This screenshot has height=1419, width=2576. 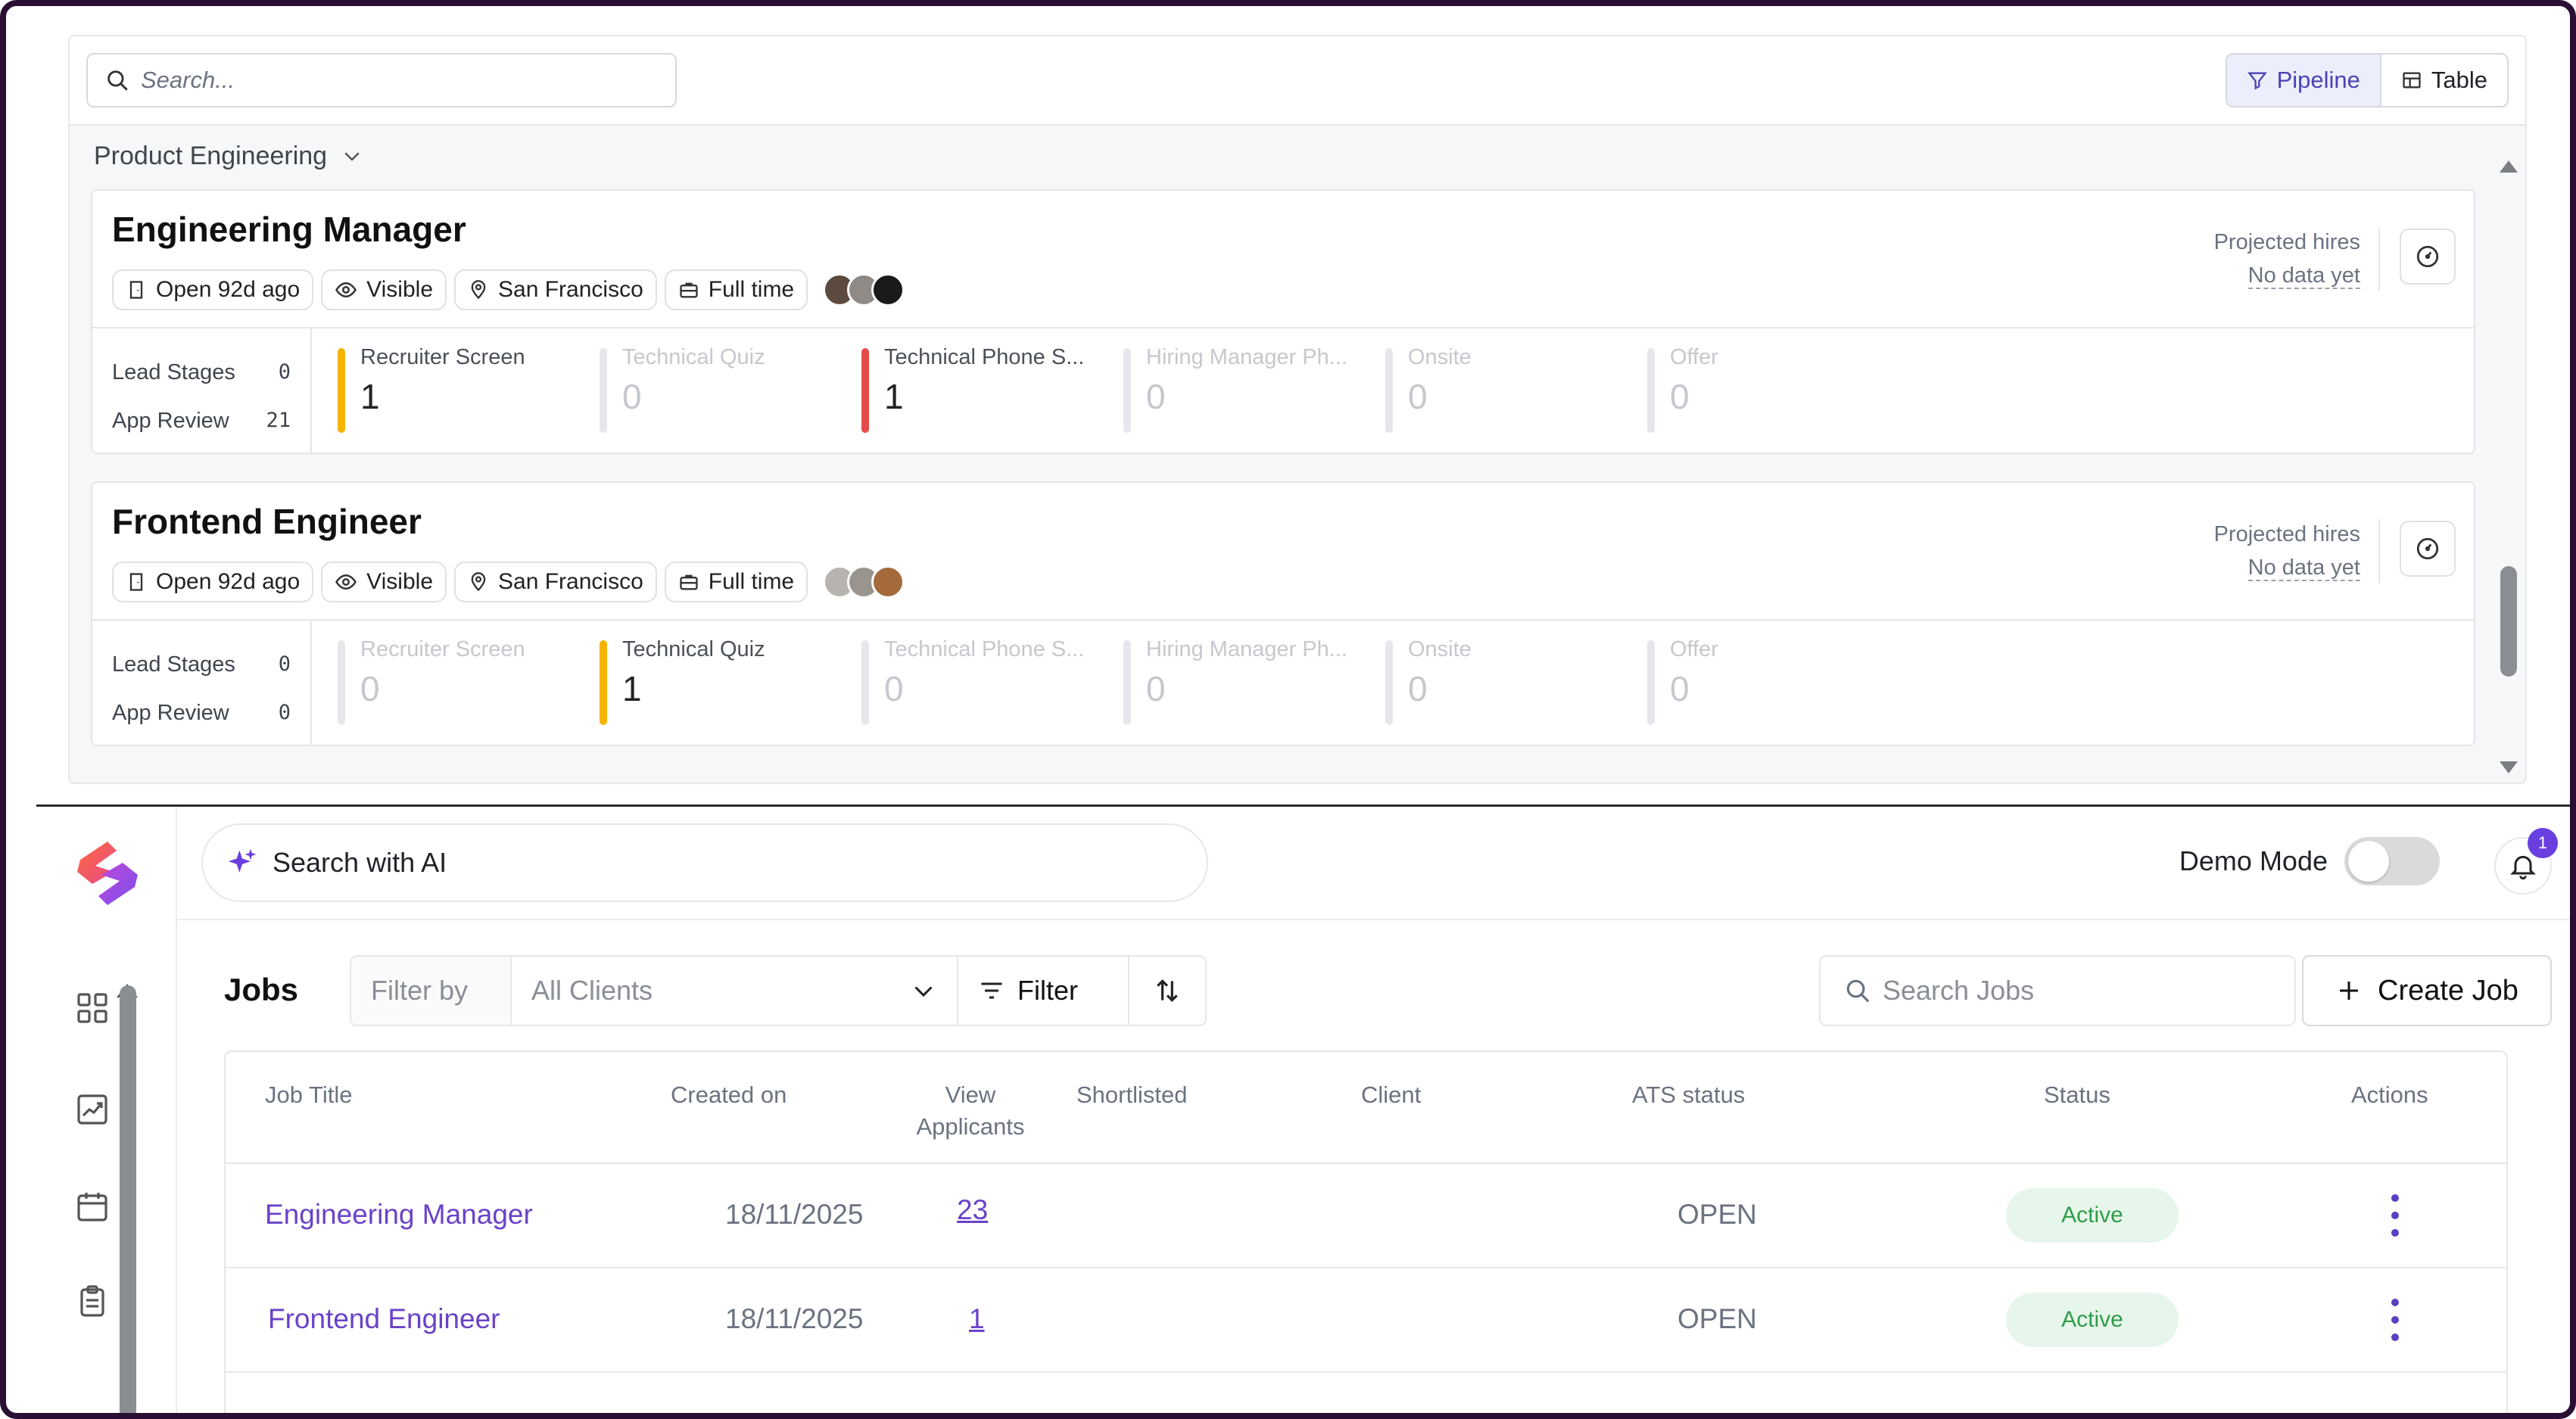 I want to click on col-created-on: Created on, so click(x=729, y=1095).